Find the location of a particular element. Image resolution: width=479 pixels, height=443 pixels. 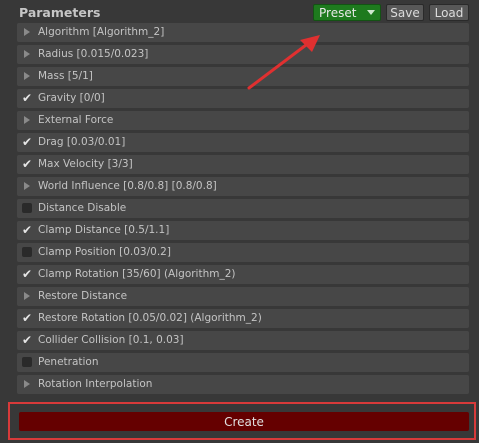

parameter-label: Clamp Position [0.03/0.2] is located at coordinates (104, 252).